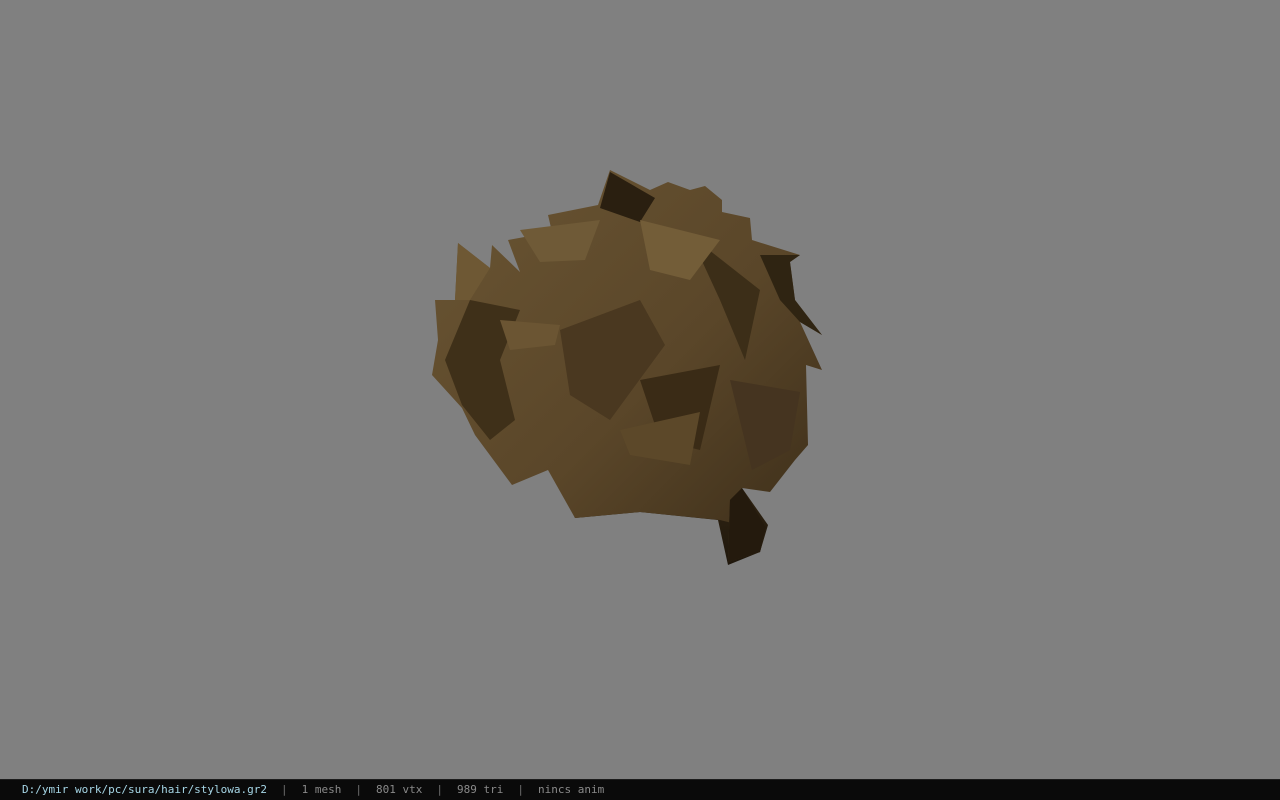  What do you see at coordinates (321, 789) in the screenshot?
I see `status-mesh-count: 1 mesh` at bounding box center [321, 789].